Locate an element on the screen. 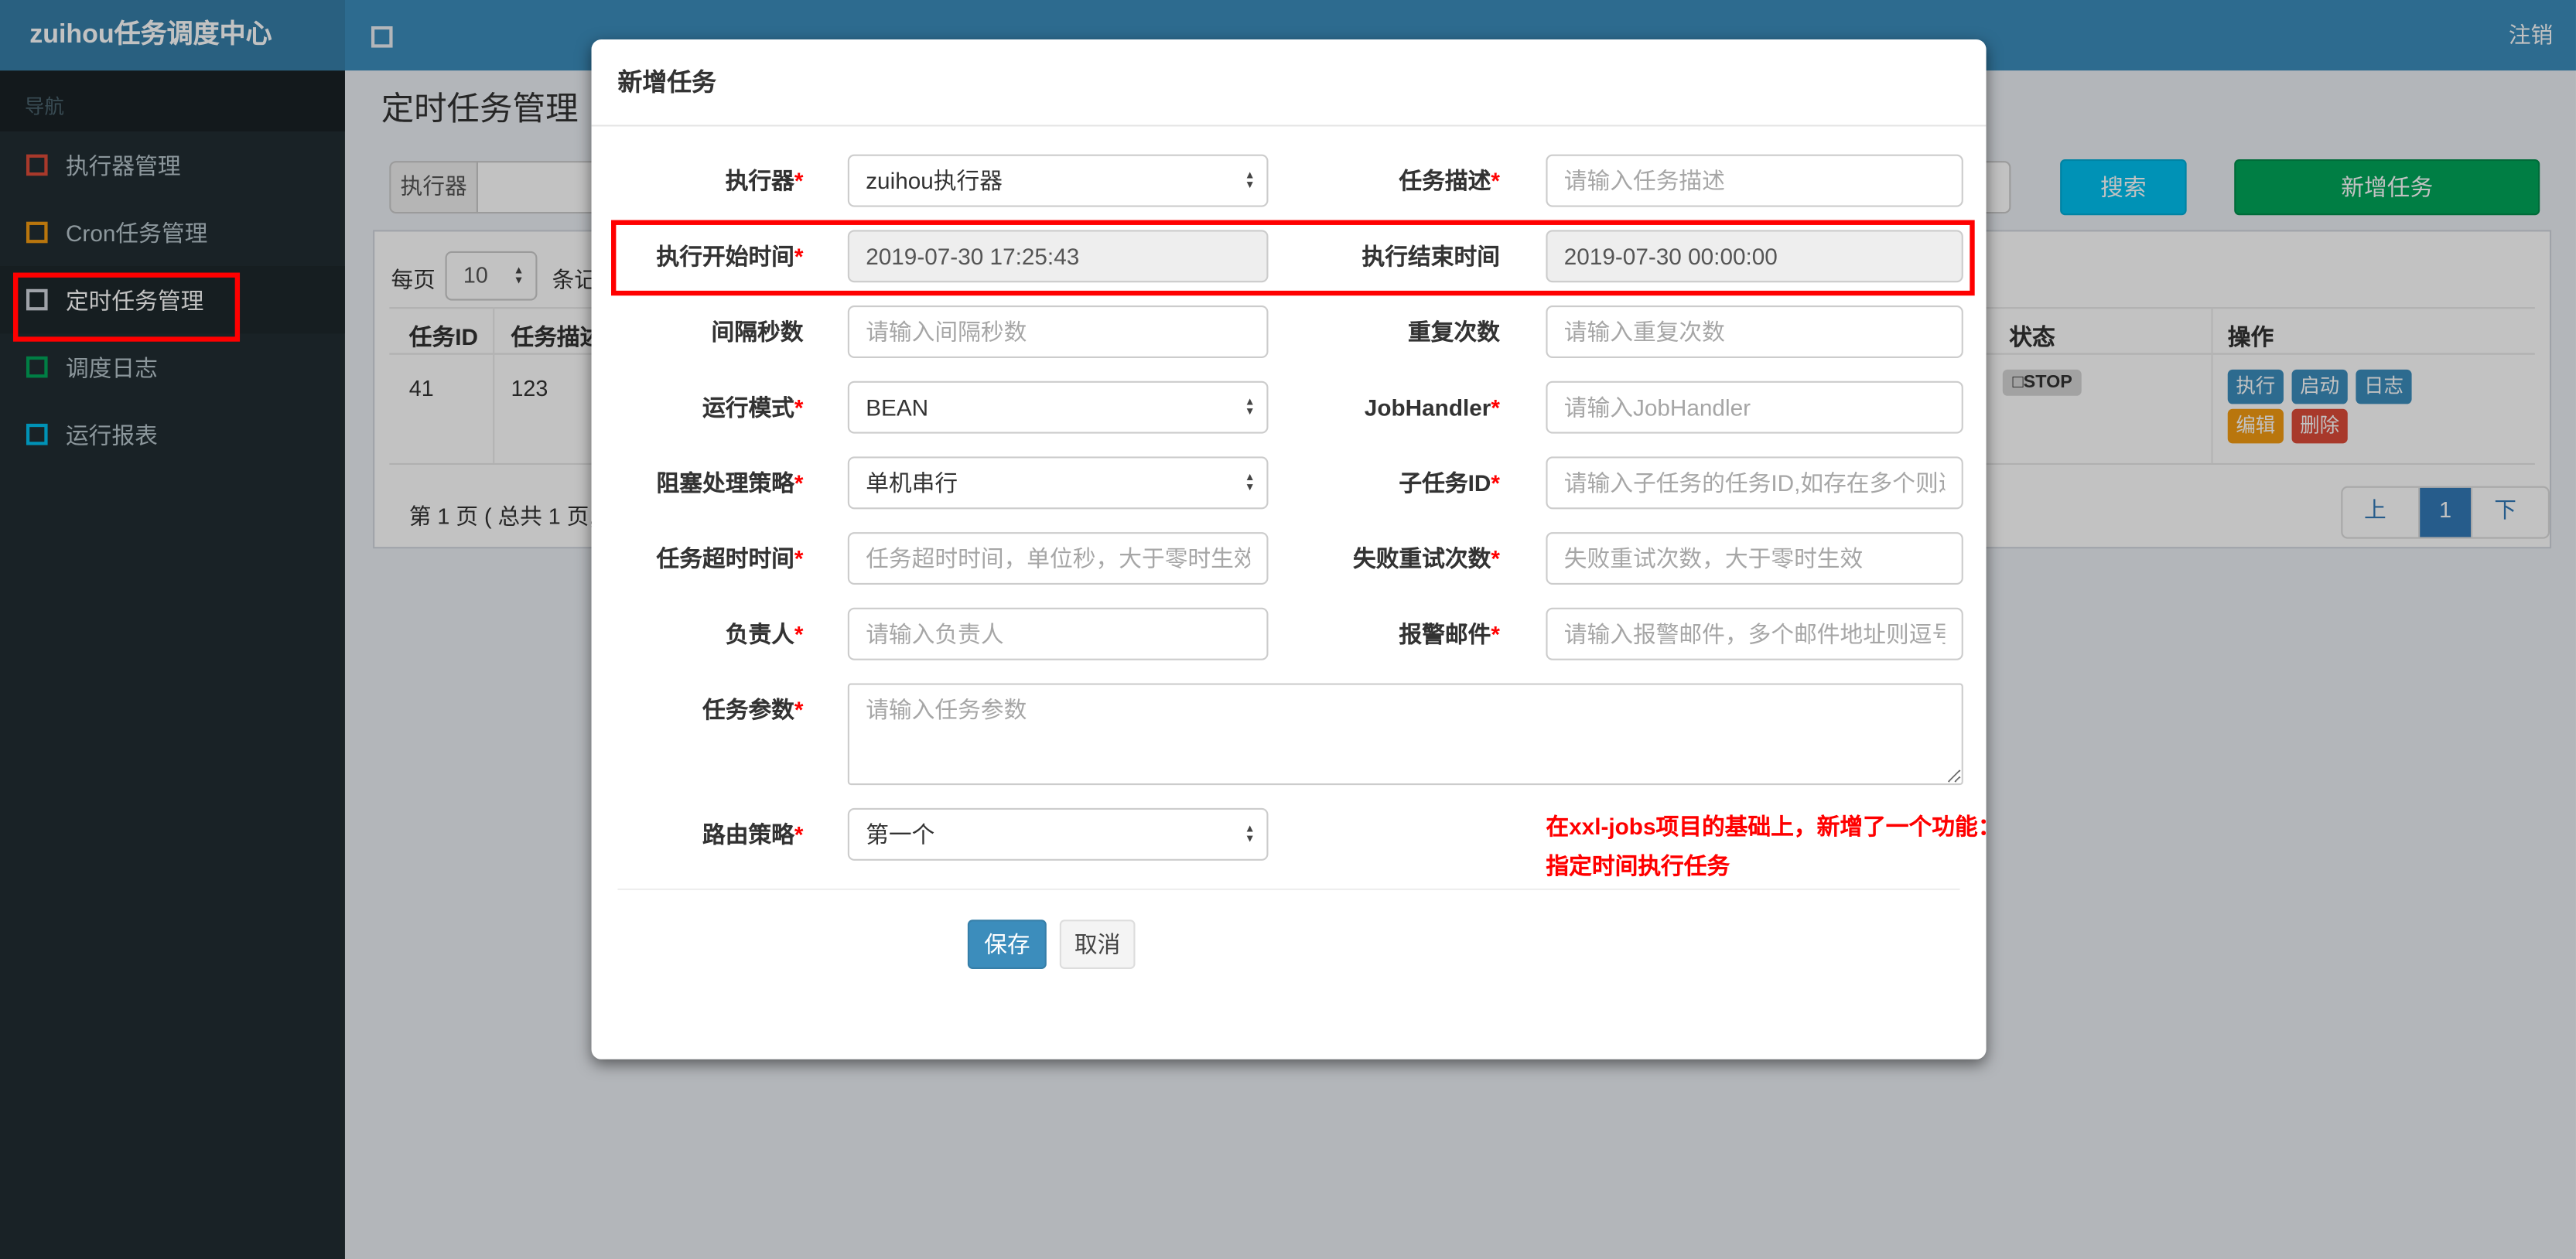  fail-retry-label: 失败重试次数* is located at coordinates (1426, 558).